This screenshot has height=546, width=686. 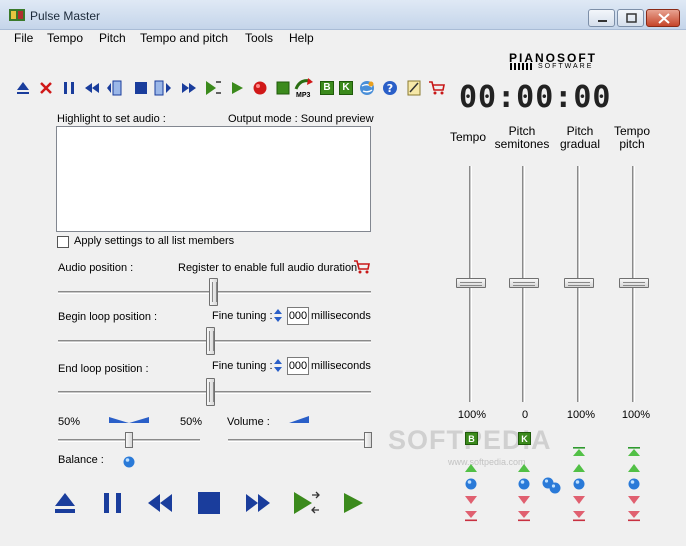 What do you see at coordinates (346, 88) in the screenshot?
I see `end-marker-button: K` at bounding box center [346, 88].